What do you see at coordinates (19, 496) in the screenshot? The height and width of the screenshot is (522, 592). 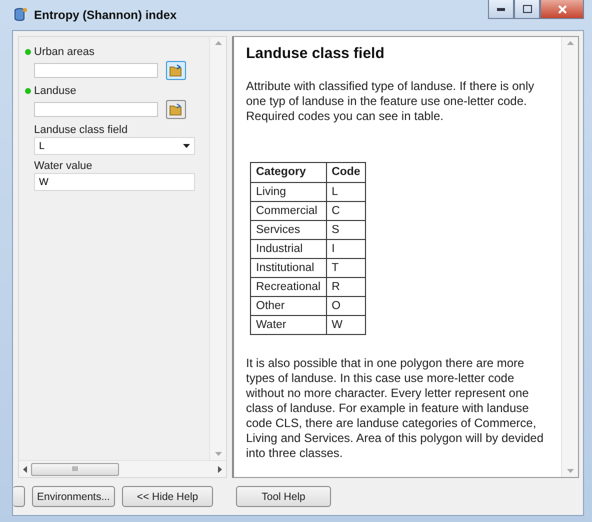 I see `cut-off-button` at bounding box center [19, 496].